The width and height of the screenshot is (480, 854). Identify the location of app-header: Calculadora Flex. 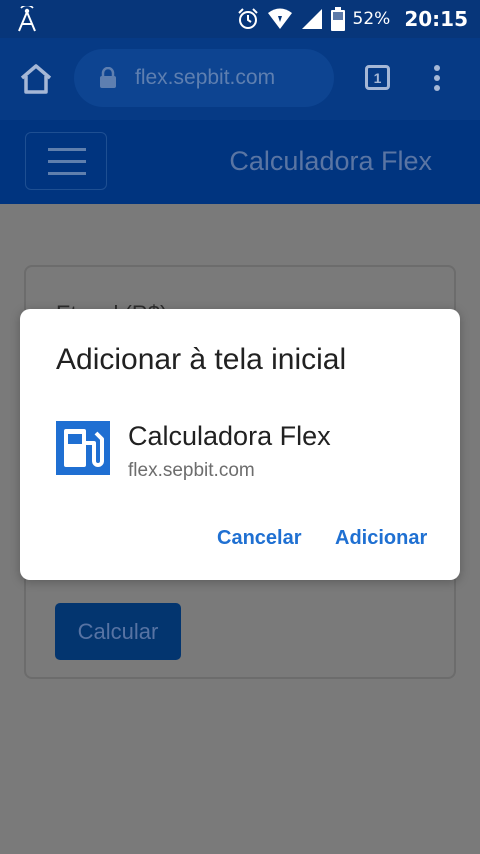
(240, 162).